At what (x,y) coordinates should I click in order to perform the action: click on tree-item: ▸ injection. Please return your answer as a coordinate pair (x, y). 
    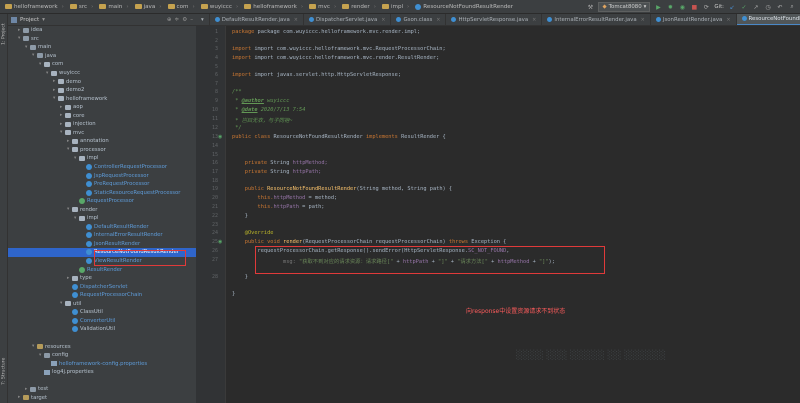
    Looking at the image, I should click on (102, 124).